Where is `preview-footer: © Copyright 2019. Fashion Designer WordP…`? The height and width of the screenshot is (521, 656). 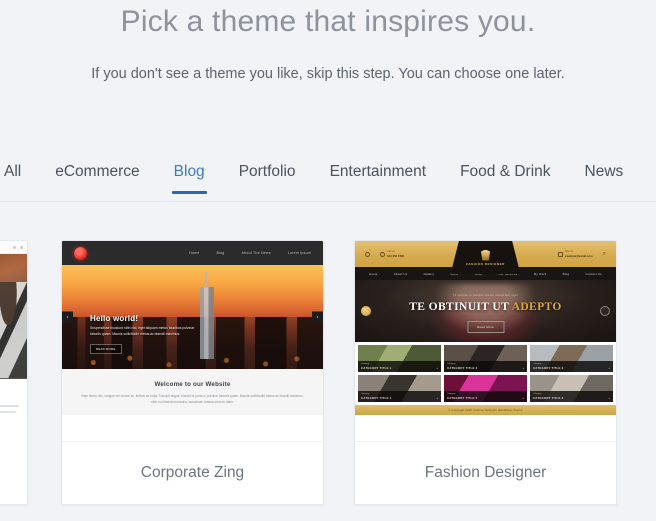 preview-footer: © Copyright 2019. Fashion Designer WordP… is located at coordinates (485, 410).